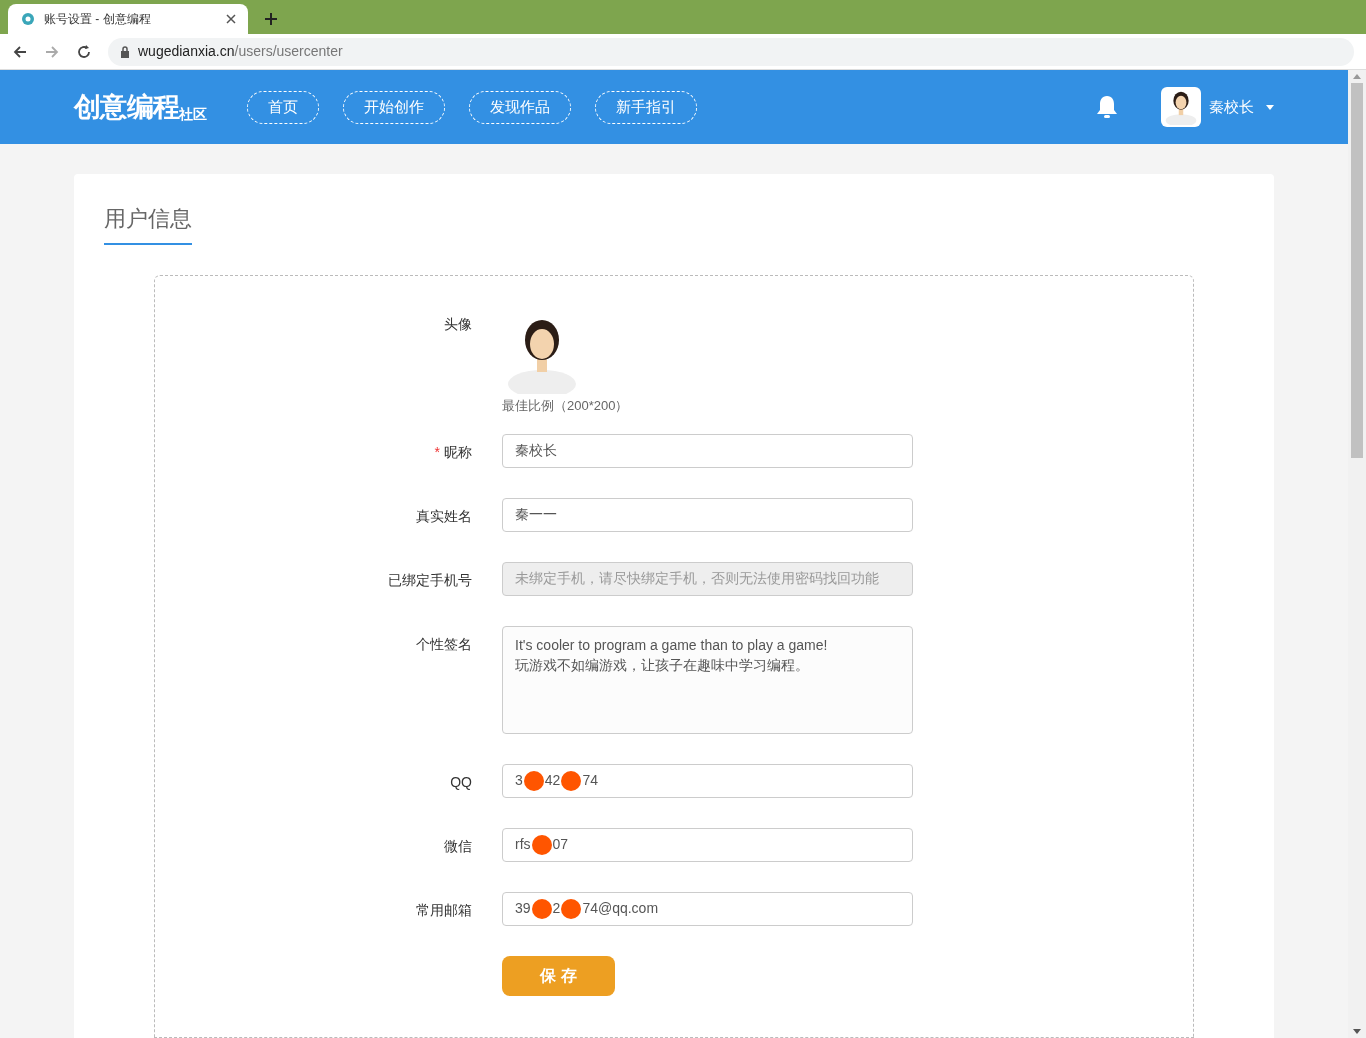 The image size is (1366, 1038). I want to click on user-name: 秦校长, so click(1231, 106).